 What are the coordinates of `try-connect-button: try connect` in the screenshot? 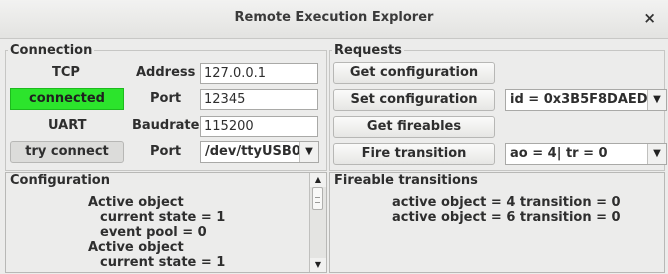 It's located at (67, 152).